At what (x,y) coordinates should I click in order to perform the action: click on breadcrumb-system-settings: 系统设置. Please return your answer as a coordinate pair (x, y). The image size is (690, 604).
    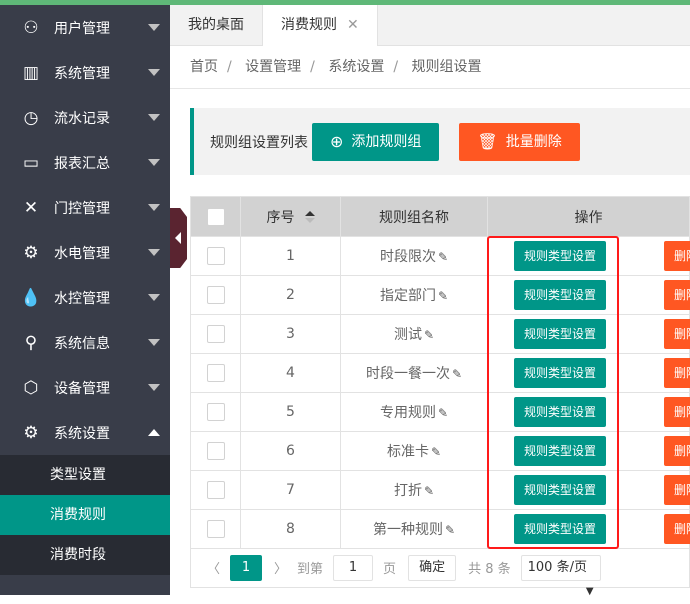
    Looking at the image, I should click on (356, 67).